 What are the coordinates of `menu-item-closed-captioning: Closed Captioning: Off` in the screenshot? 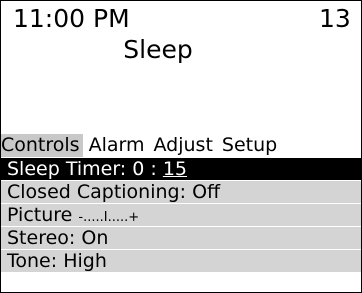 It's located at (181, 192).